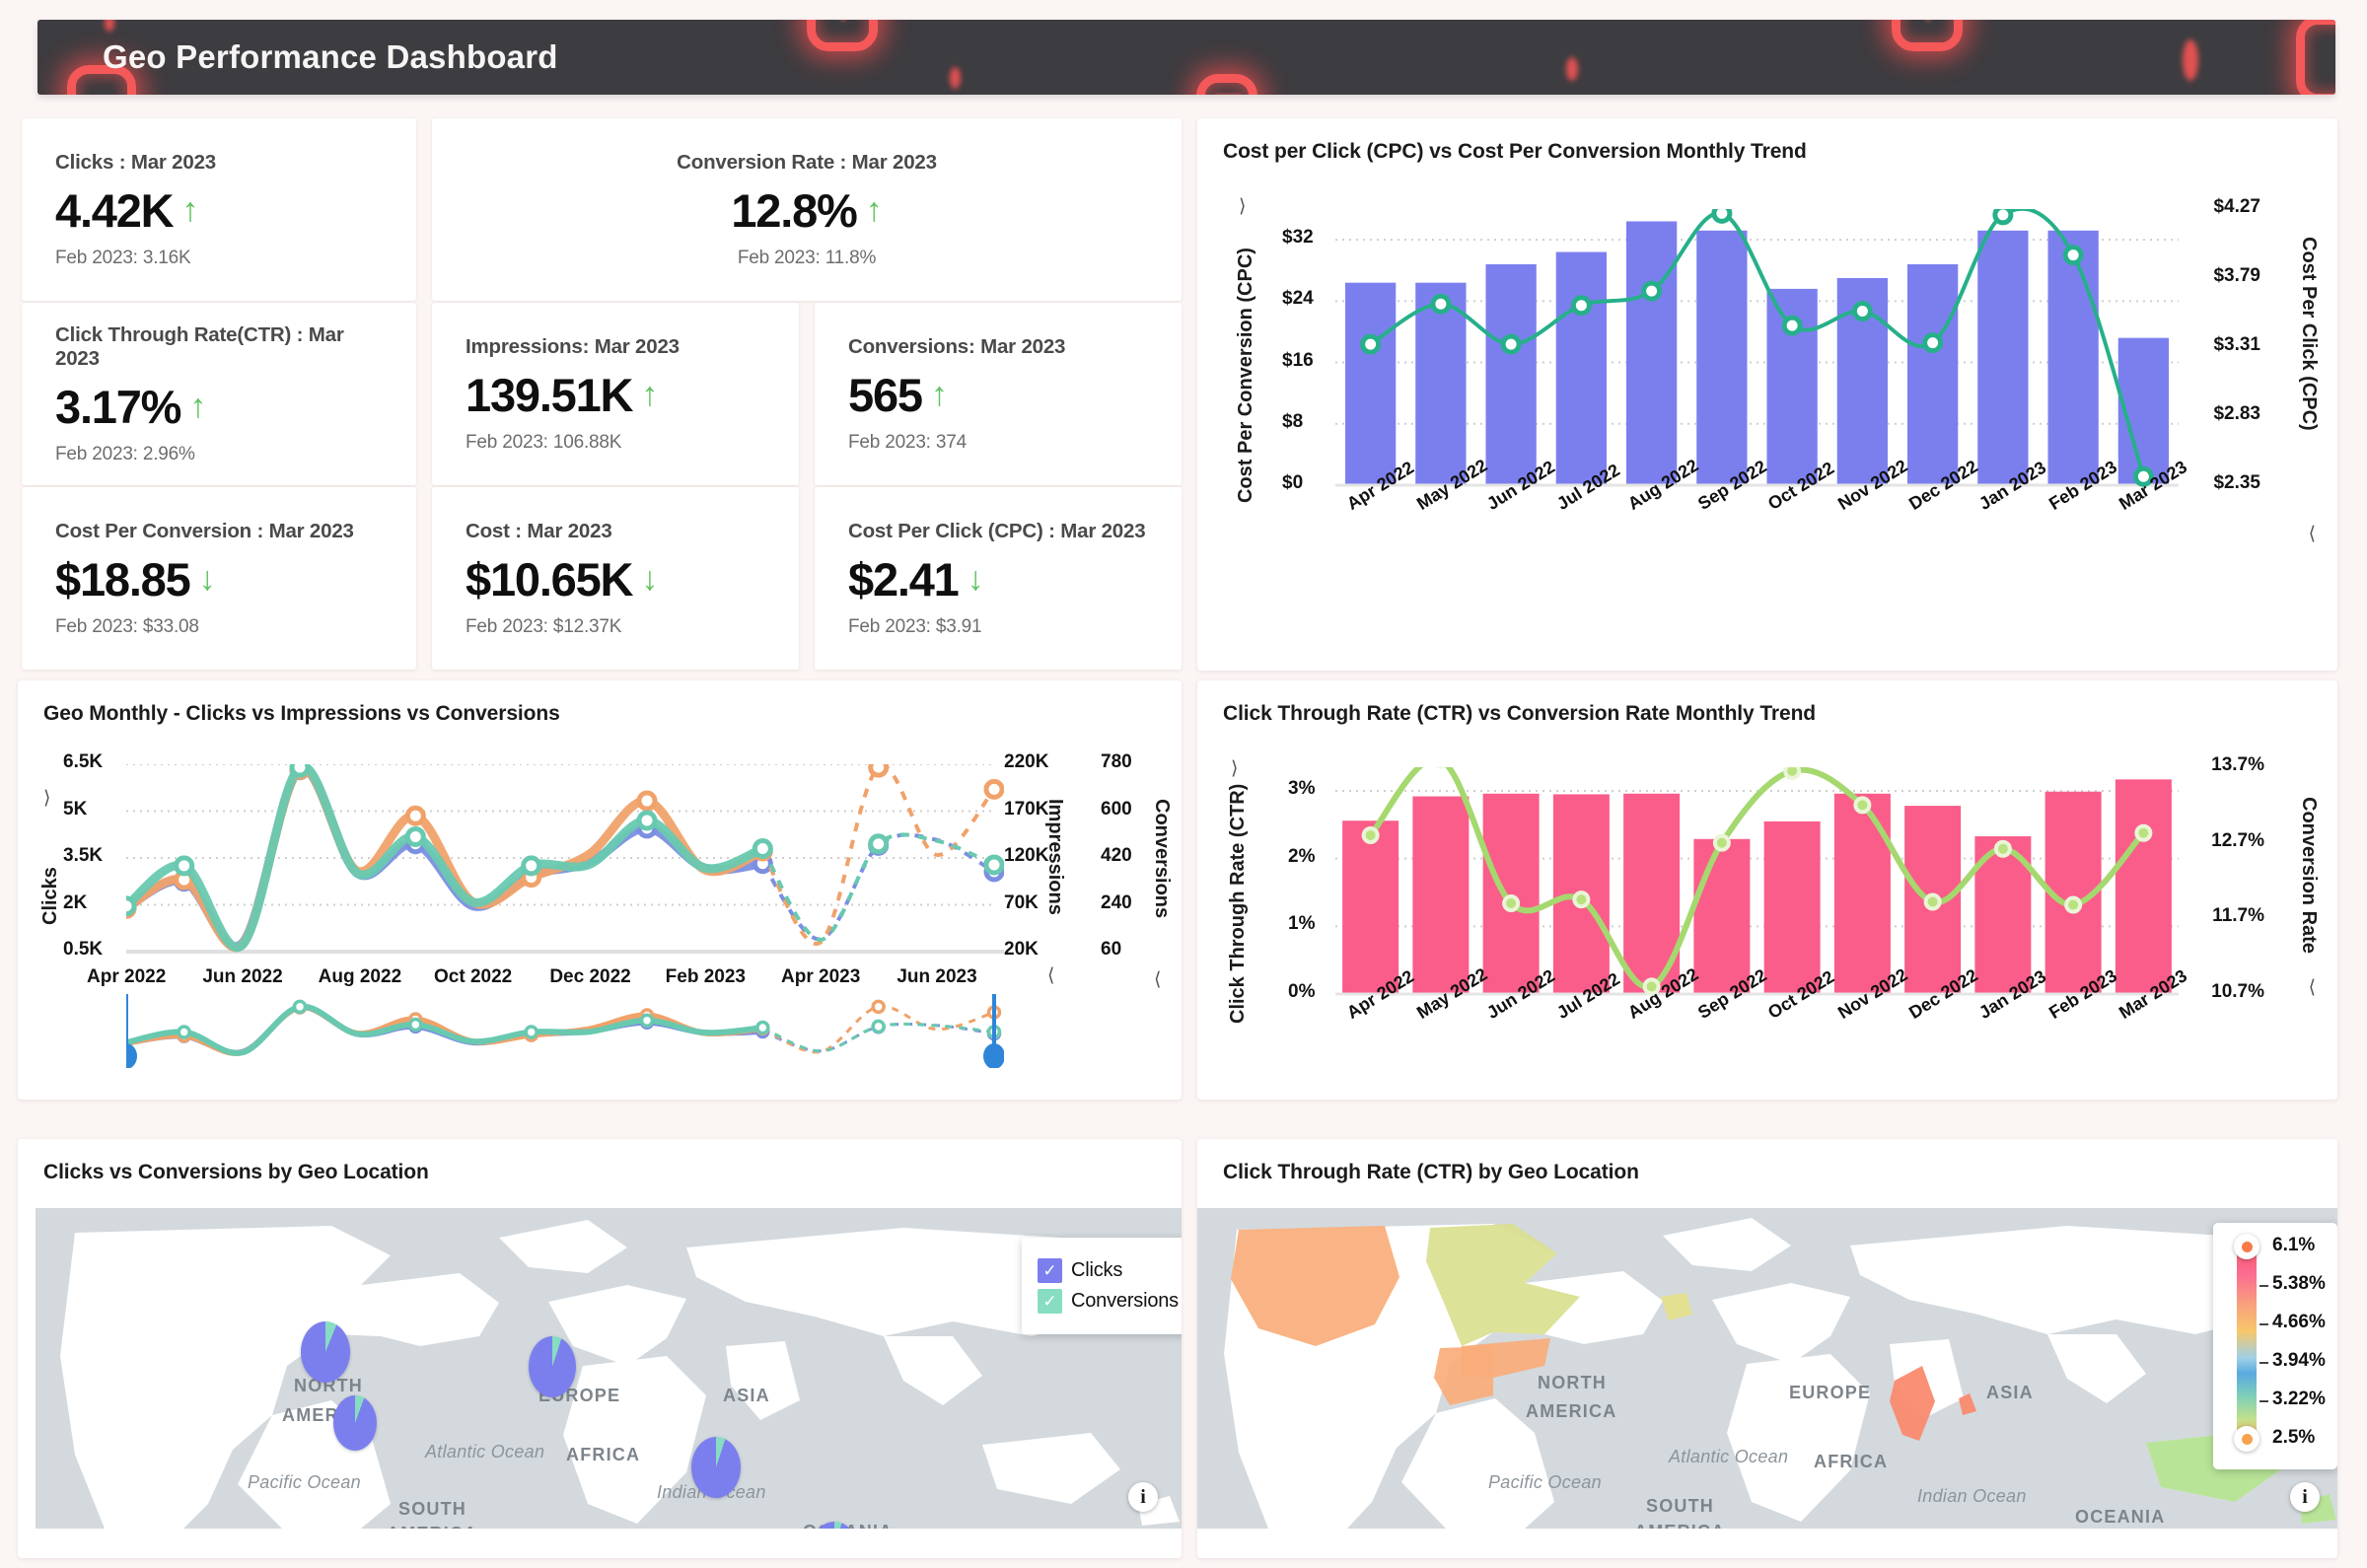  Describe the element at coordinates (2246, 1439) in the screenshot. I see `colorbar-min-handle` at that location.